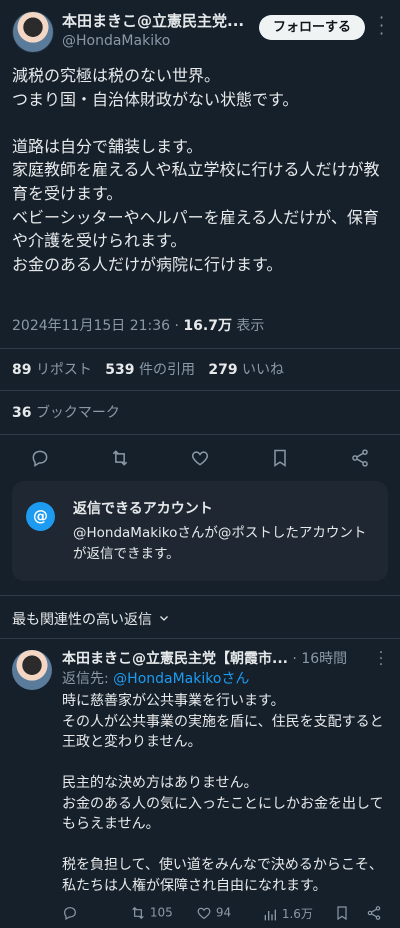 The height and width of the screenshot is (928, 400). Describe the element at coordinates (82, 620) in the screenshot. I see `reply-sort-label: 最も関連性の高い返信` at that location.